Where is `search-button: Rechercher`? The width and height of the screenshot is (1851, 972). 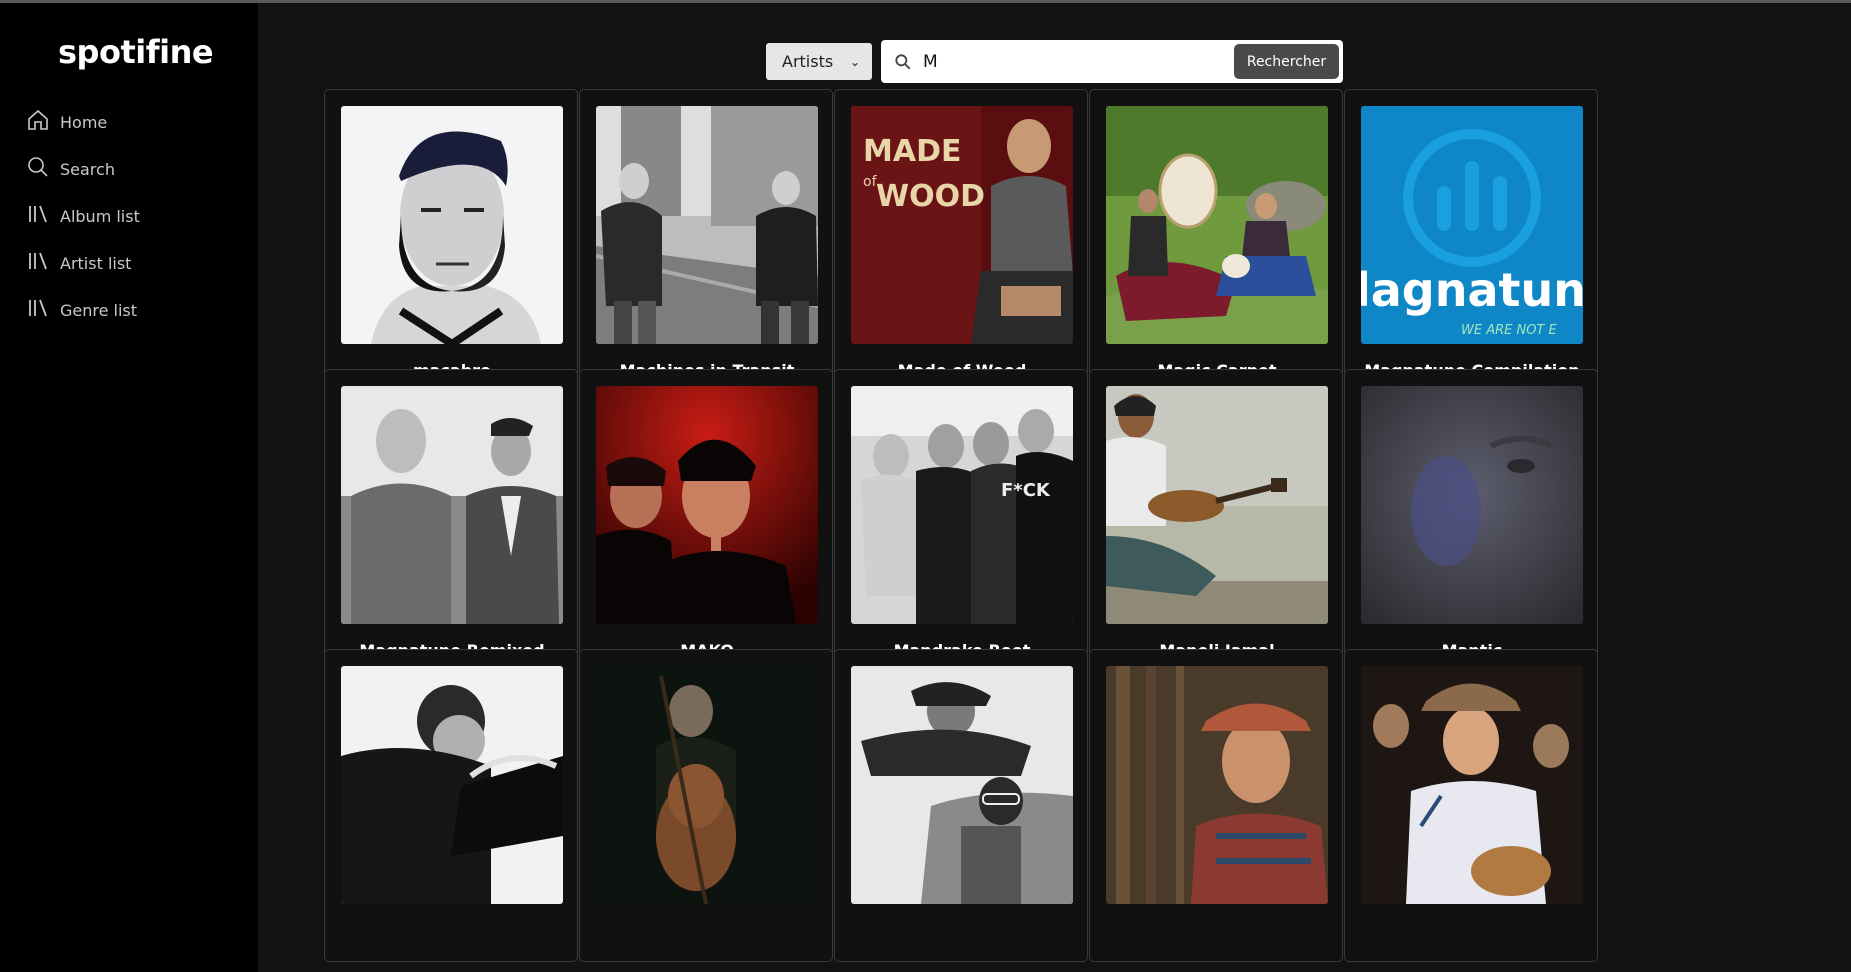
search-button: Rechercher is located at coordinates (1286, 61).